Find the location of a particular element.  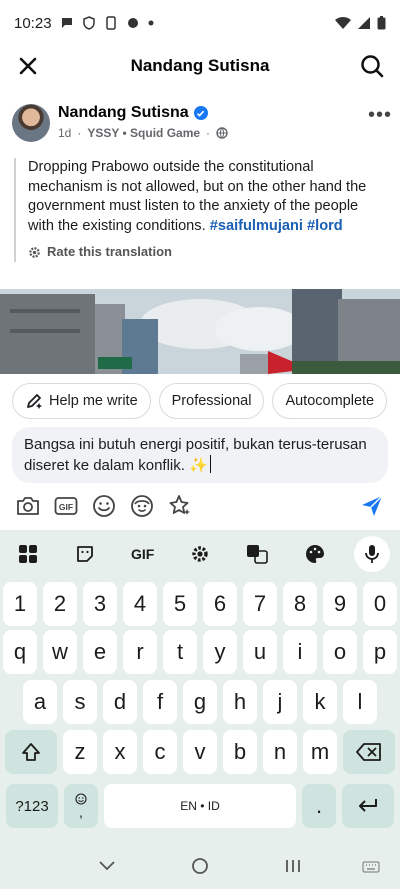

letter-row-1: q w e r t y u i o p is located at coordinates (200, 652).